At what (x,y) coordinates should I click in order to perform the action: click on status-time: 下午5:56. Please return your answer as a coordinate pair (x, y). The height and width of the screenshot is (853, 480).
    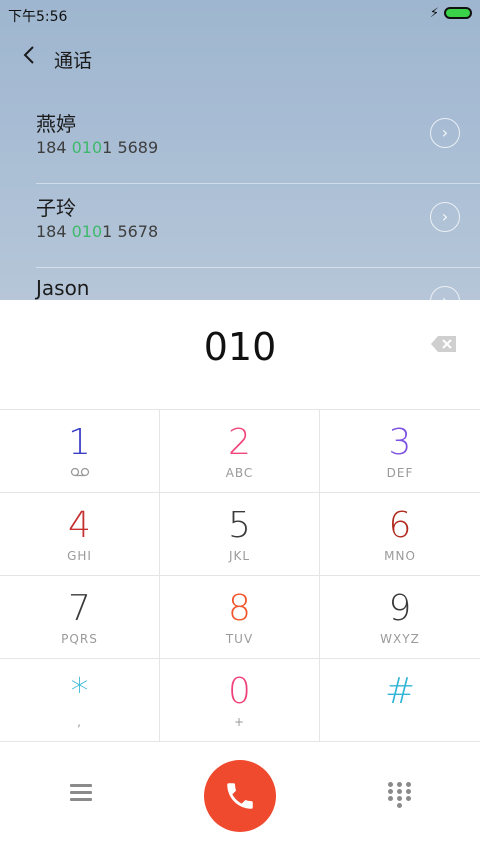
    Looking at the image, I should click on (38, 17).